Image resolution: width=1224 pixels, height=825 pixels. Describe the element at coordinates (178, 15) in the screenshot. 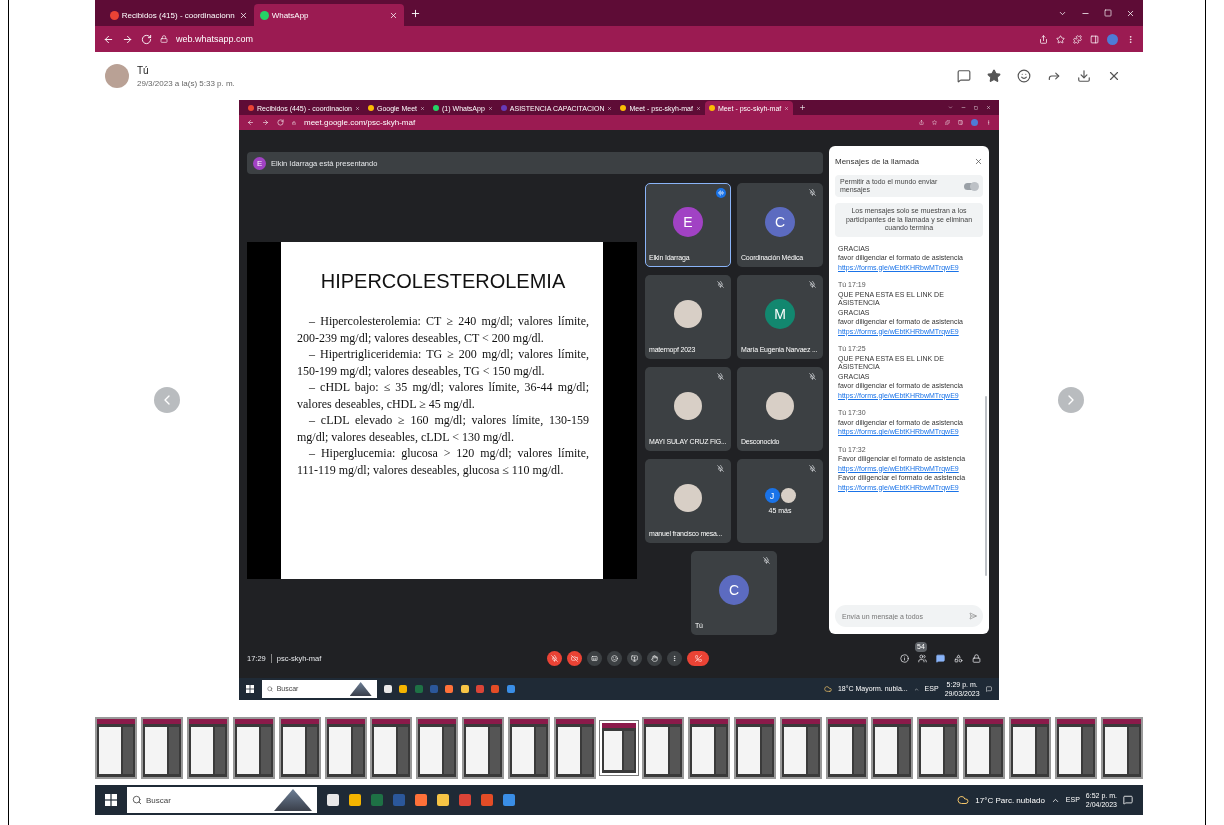

I see `browser-tab: Recibidos (415) - coordinacionn` at that location.